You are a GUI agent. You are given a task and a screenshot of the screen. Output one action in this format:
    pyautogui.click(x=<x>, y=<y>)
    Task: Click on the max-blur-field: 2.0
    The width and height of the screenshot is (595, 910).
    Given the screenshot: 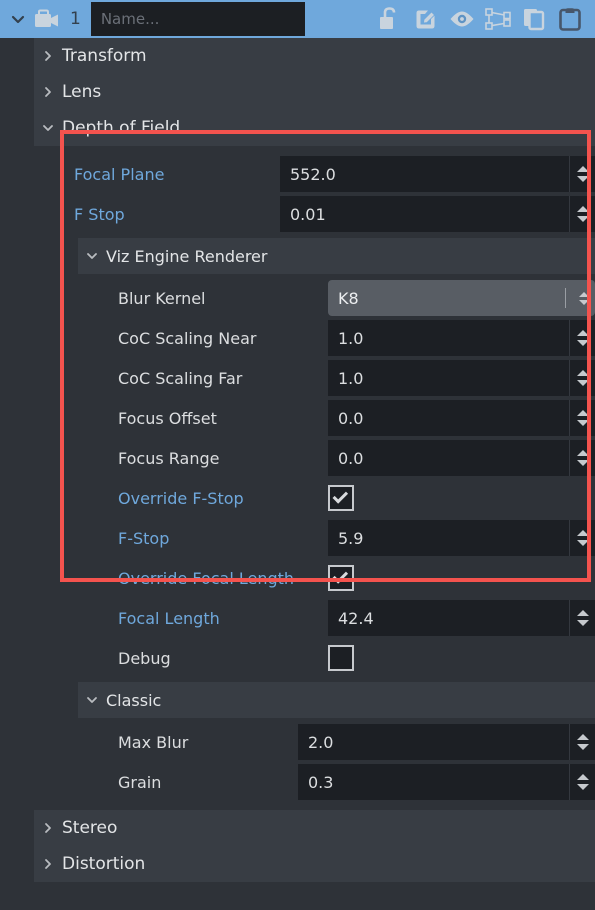 What is the action you would take?
    pyautogui.click(x=446, y=742)
    